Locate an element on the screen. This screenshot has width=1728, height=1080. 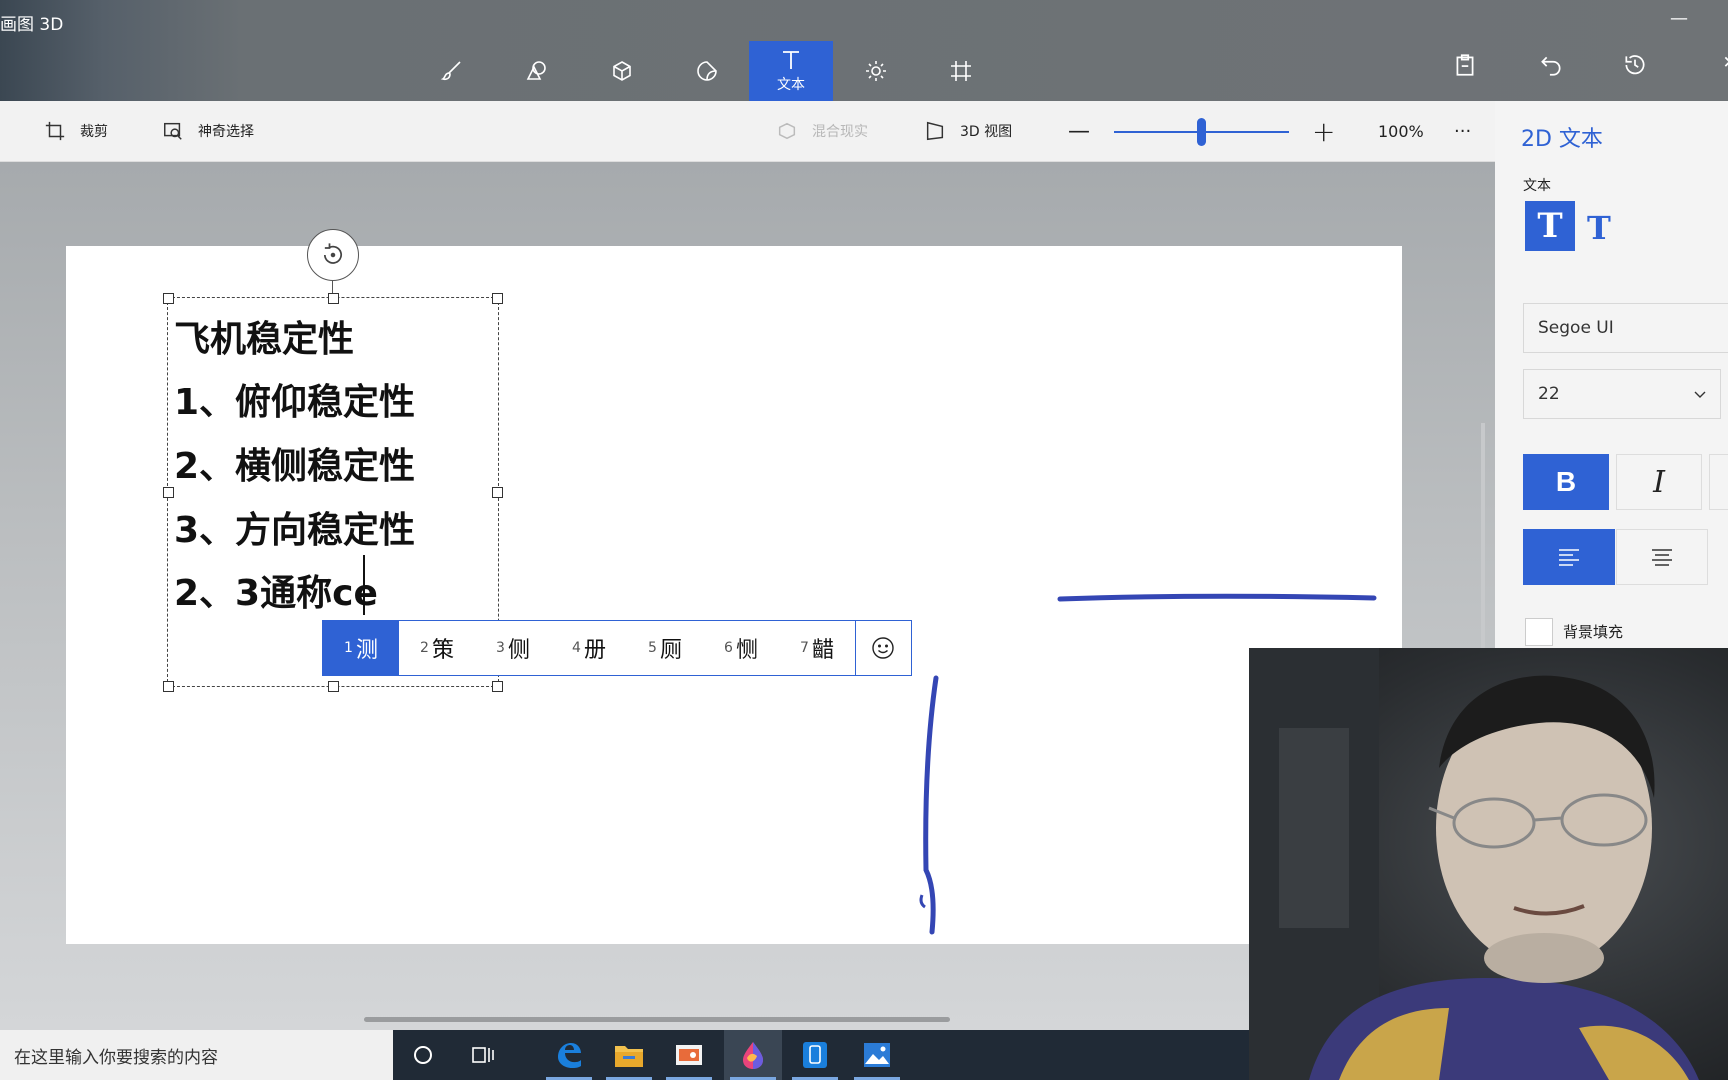
webcam-overlay is located at coordinates (1488, 864).